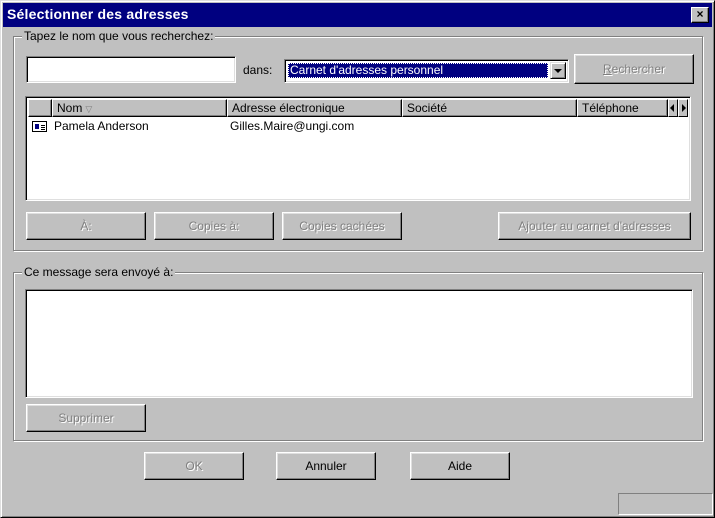  Describe the element at coordinates (683, 108) in the screenshot. I see `scroll-right-icon` at that location.